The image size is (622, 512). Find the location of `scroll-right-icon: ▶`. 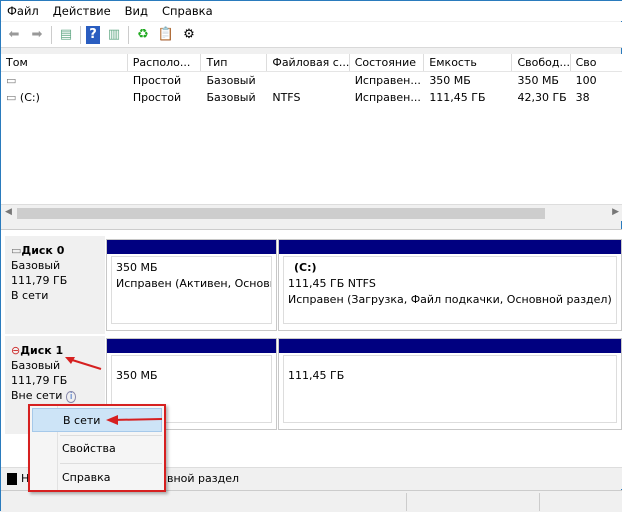

scroll-right-icon: ▶ is located at coordinates (615, 212).